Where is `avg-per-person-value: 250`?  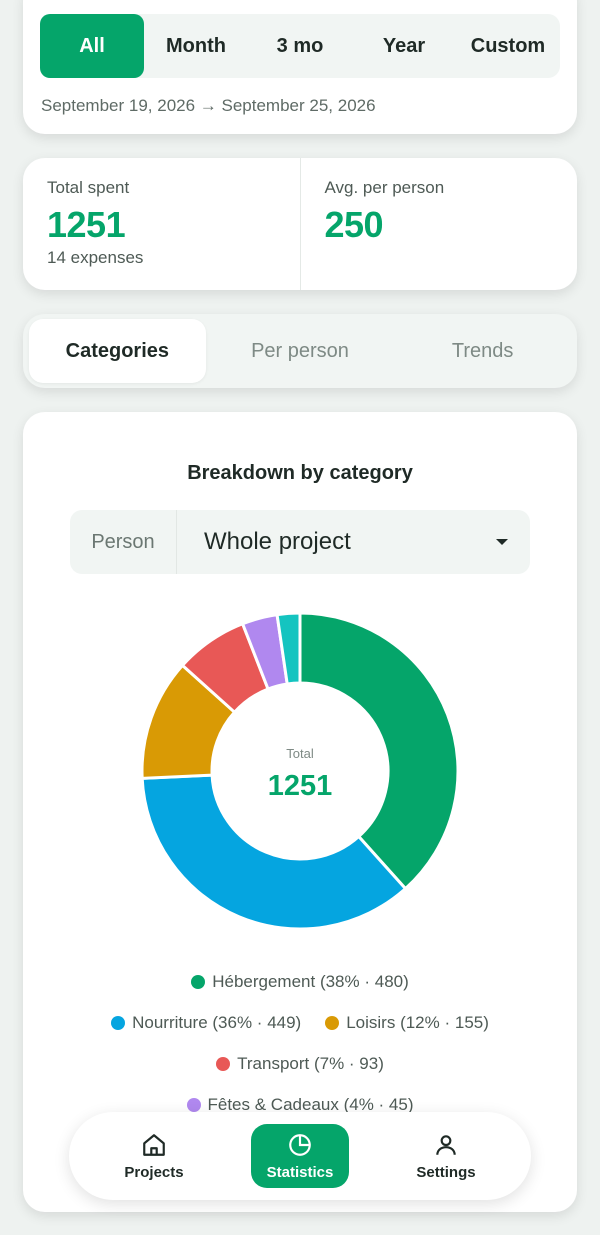
avg-per-person-value: 250 is located at coordinates (354, 224).